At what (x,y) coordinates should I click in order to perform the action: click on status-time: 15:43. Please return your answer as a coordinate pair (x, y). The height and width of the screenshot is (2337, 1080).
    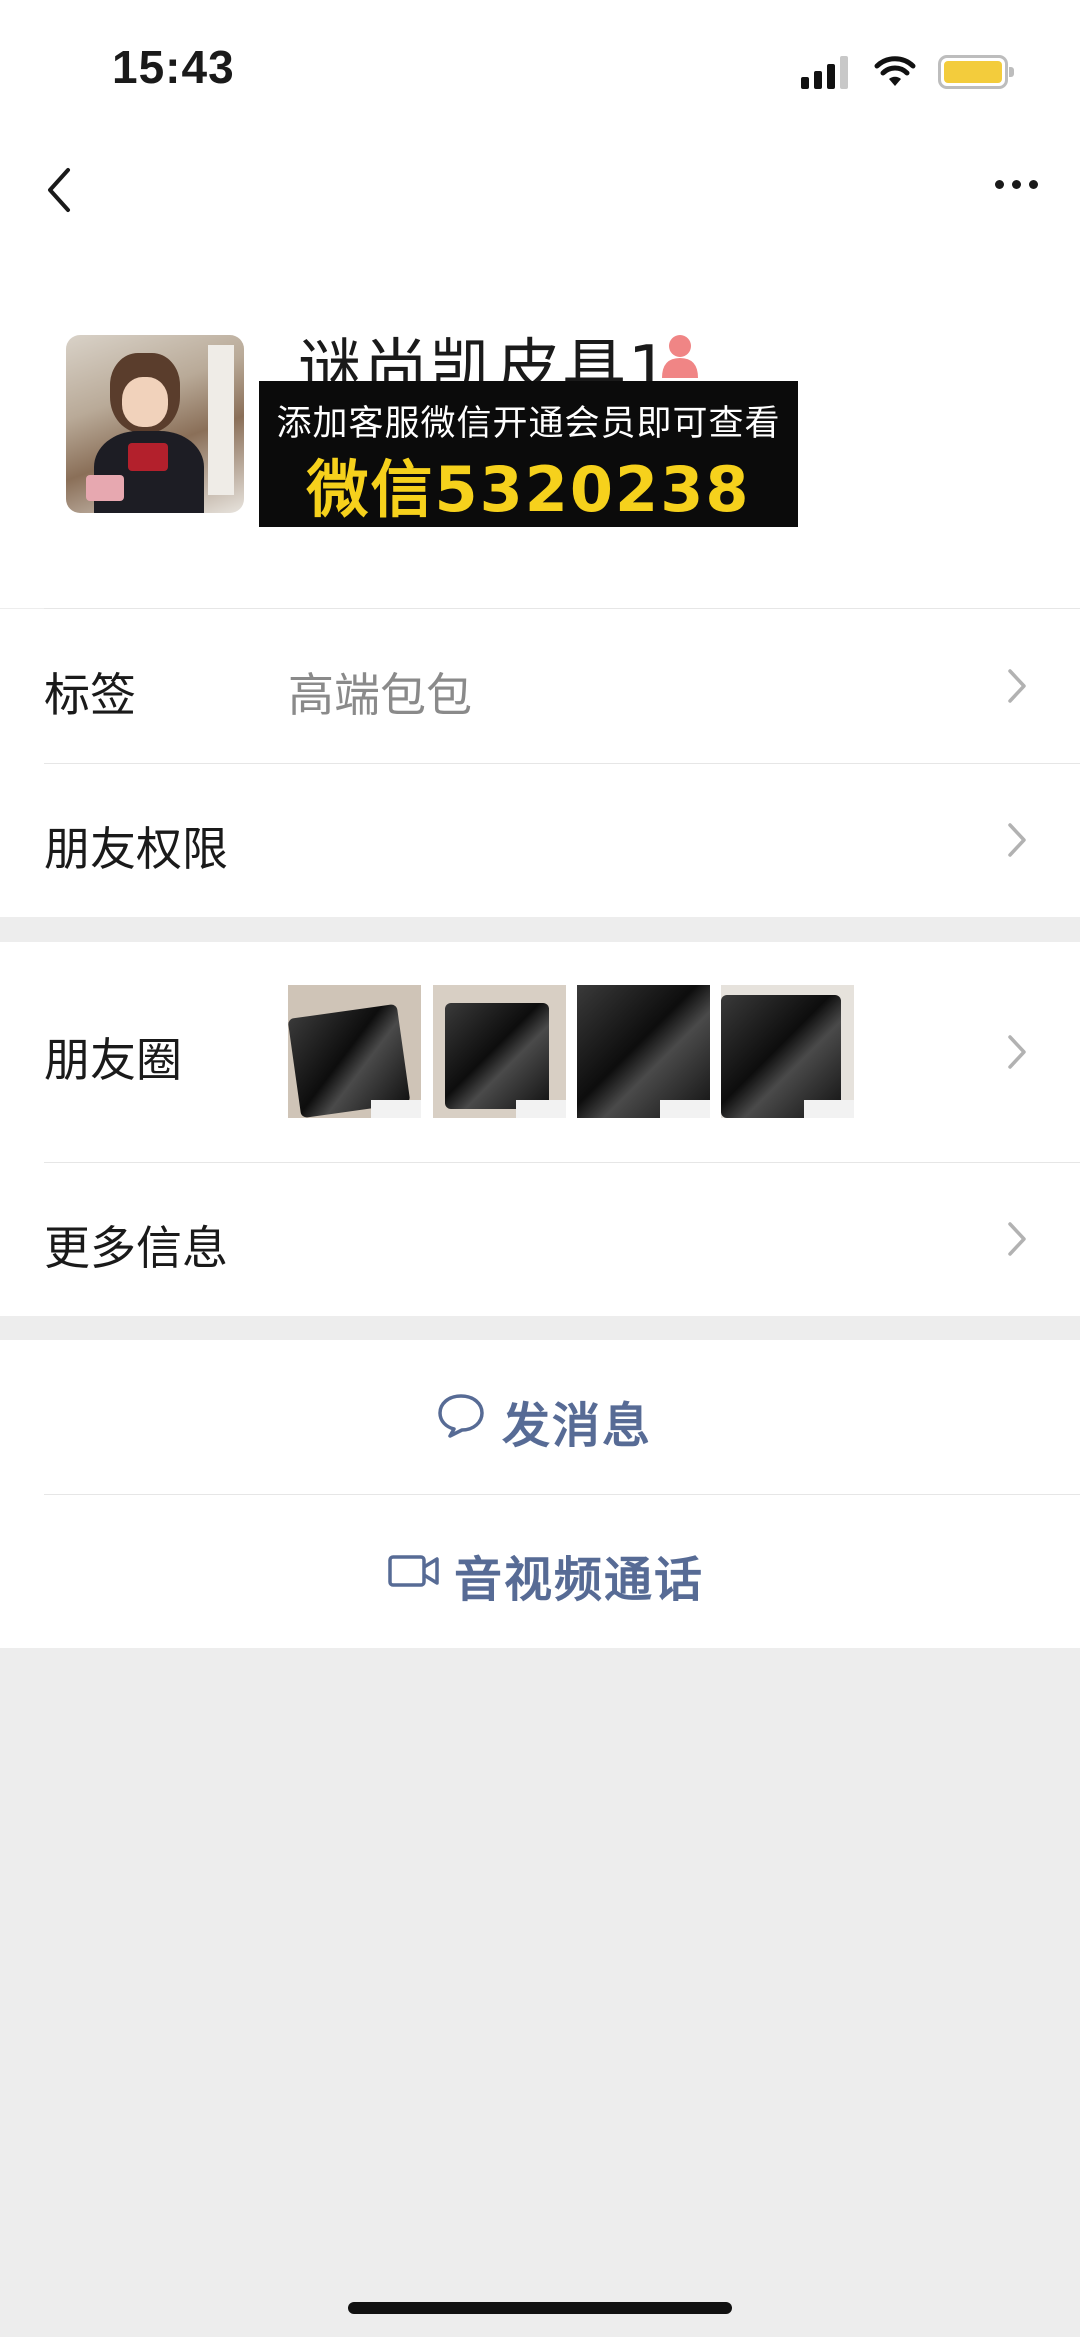
    Looking at the image, I should click on (173, 67).